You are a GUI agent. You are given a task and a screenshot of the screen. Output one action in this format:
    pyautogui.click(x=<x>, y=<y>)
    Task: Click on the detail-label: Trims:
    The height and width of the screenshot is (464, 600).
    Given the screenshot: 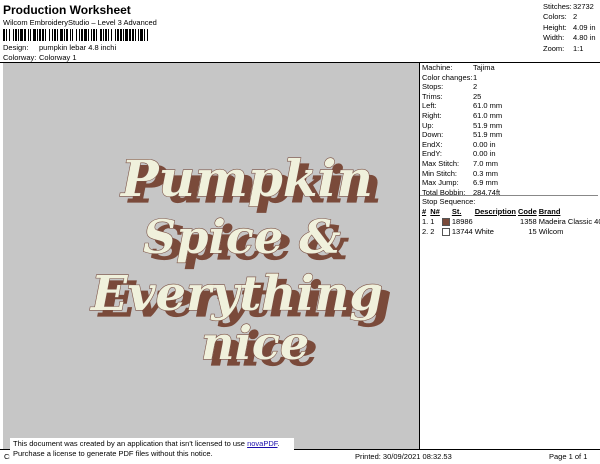 What is the action you would take?
    pyautogui.click(x=432, y=96)
    